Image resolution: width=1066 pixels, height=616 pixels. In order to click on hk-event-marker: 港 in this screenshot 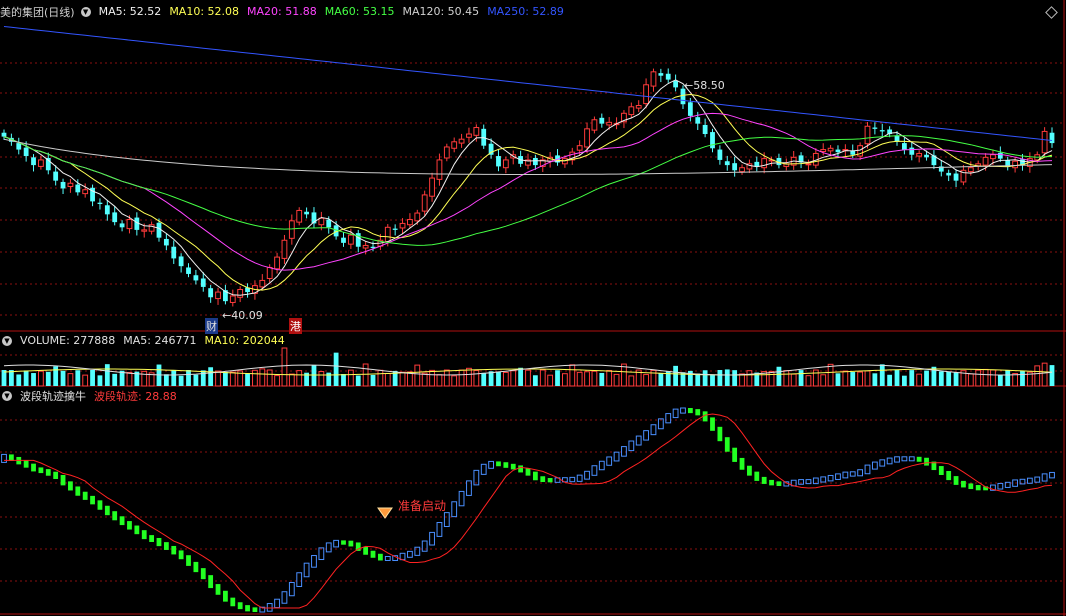, I will do `click(295, 326)`.